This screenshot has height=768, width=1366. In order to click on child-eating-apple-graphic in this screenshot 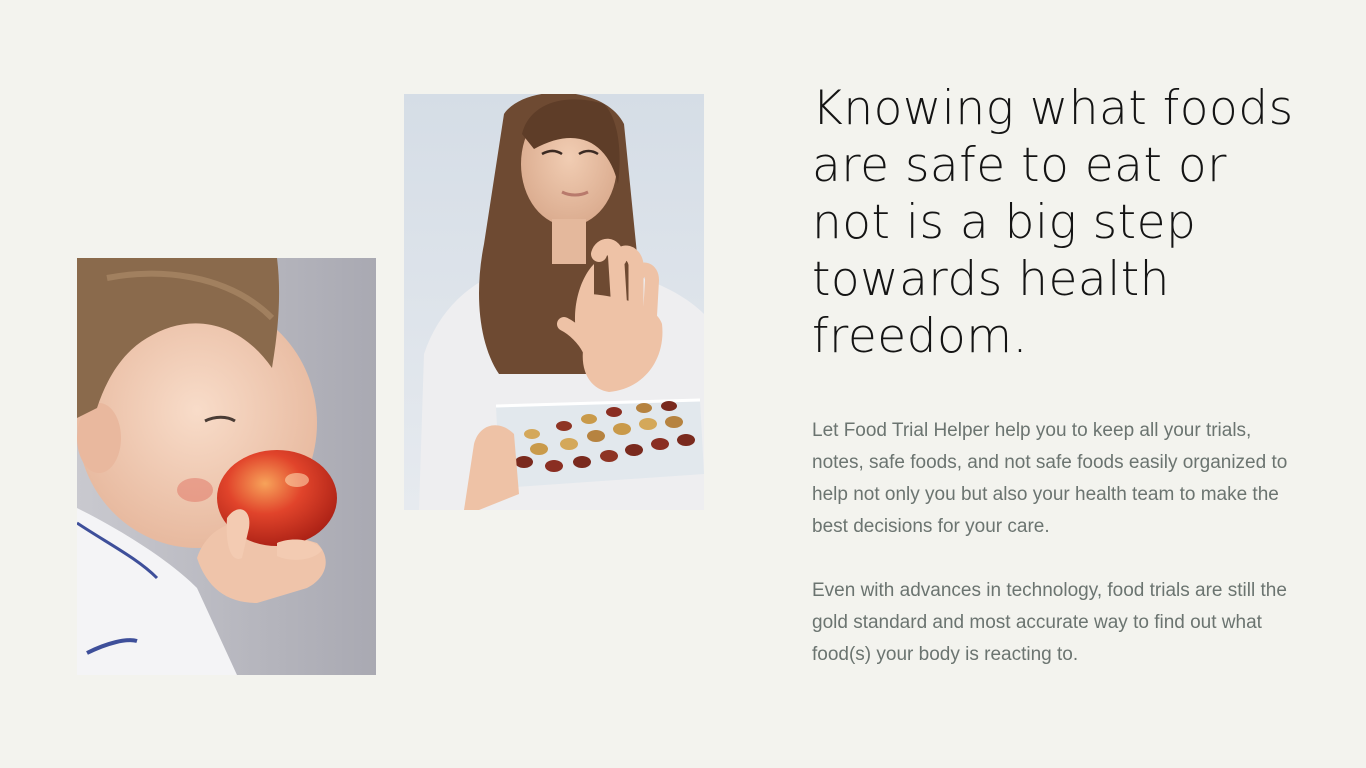, I will do `click(226, 466)`.